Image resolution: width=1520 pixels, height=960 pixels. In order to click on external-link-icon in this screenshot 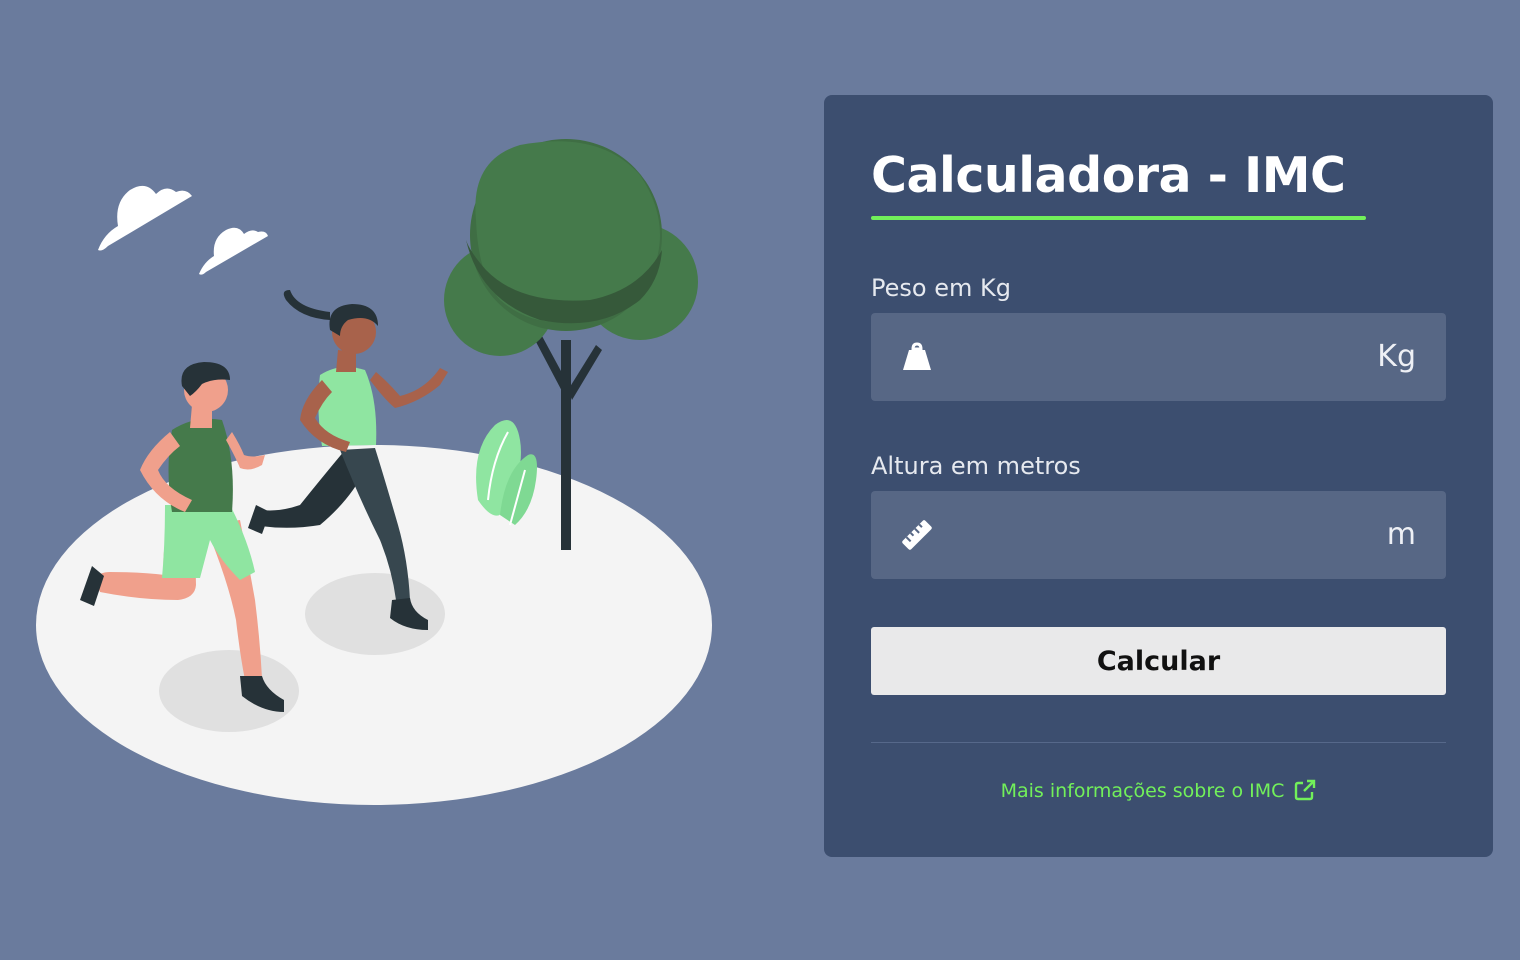, I will do `click(1305, 790)`.